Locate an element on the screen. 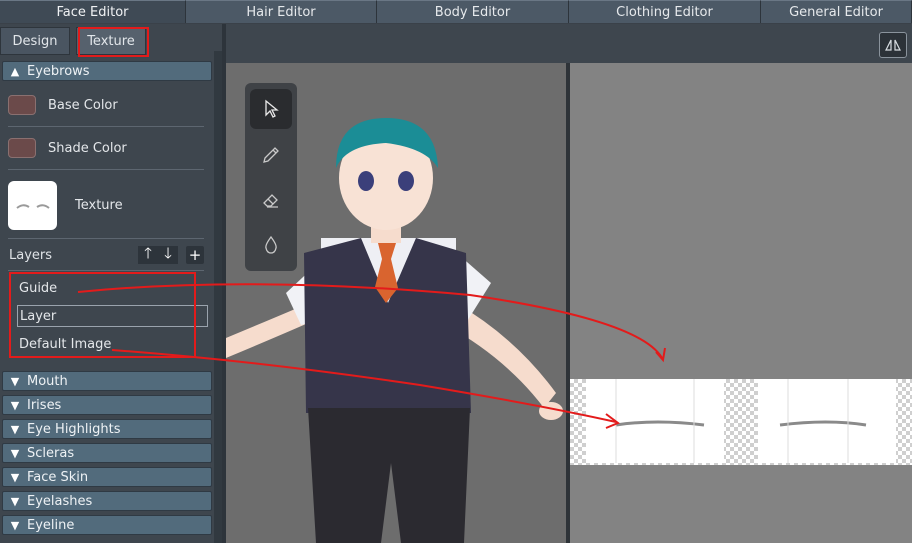  section-label: Scleras is located at coordinates (51, 453).